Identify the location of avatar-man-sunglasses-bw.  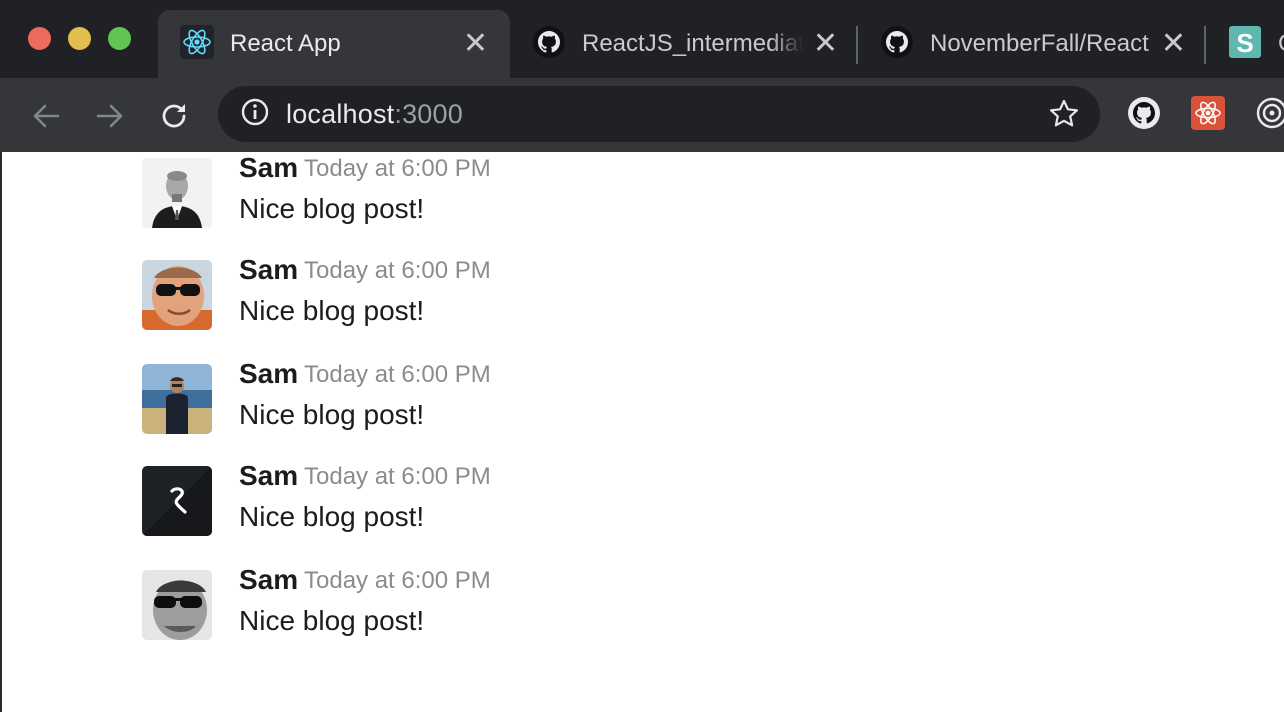
(177, 605).